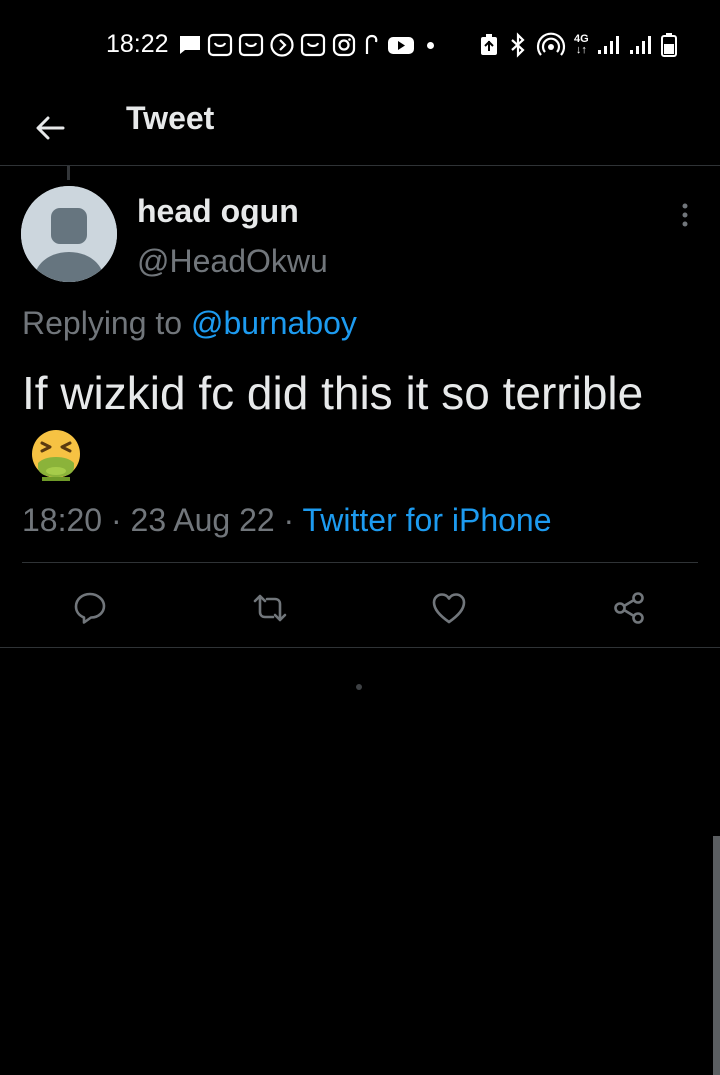 Image resolution: width=720 pixels, height=1075 pixels. I want to click on replying-to: Replying to @burnaboy, so click(189, 323).